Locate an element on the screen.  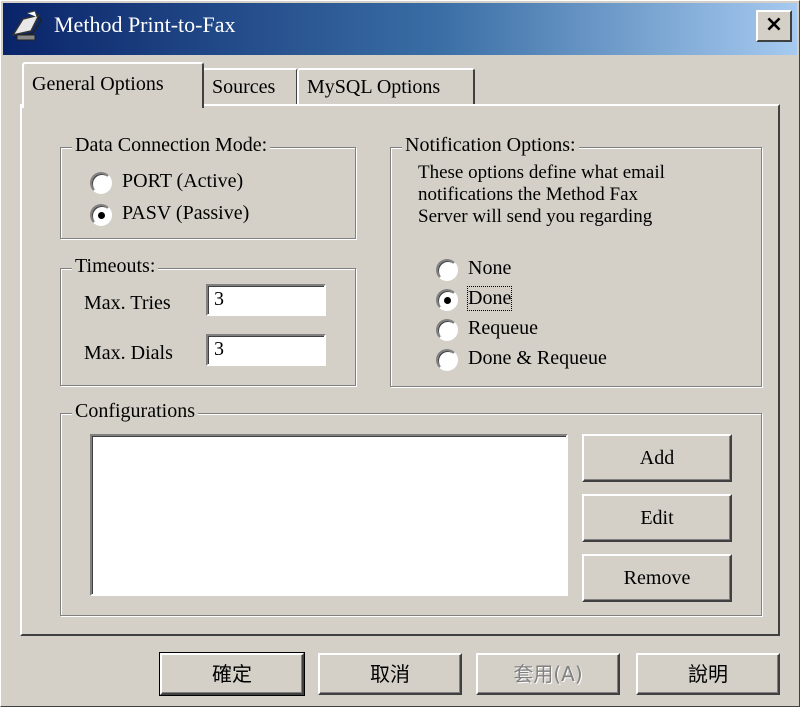
close-button: × is located at coordinates (774, 26).